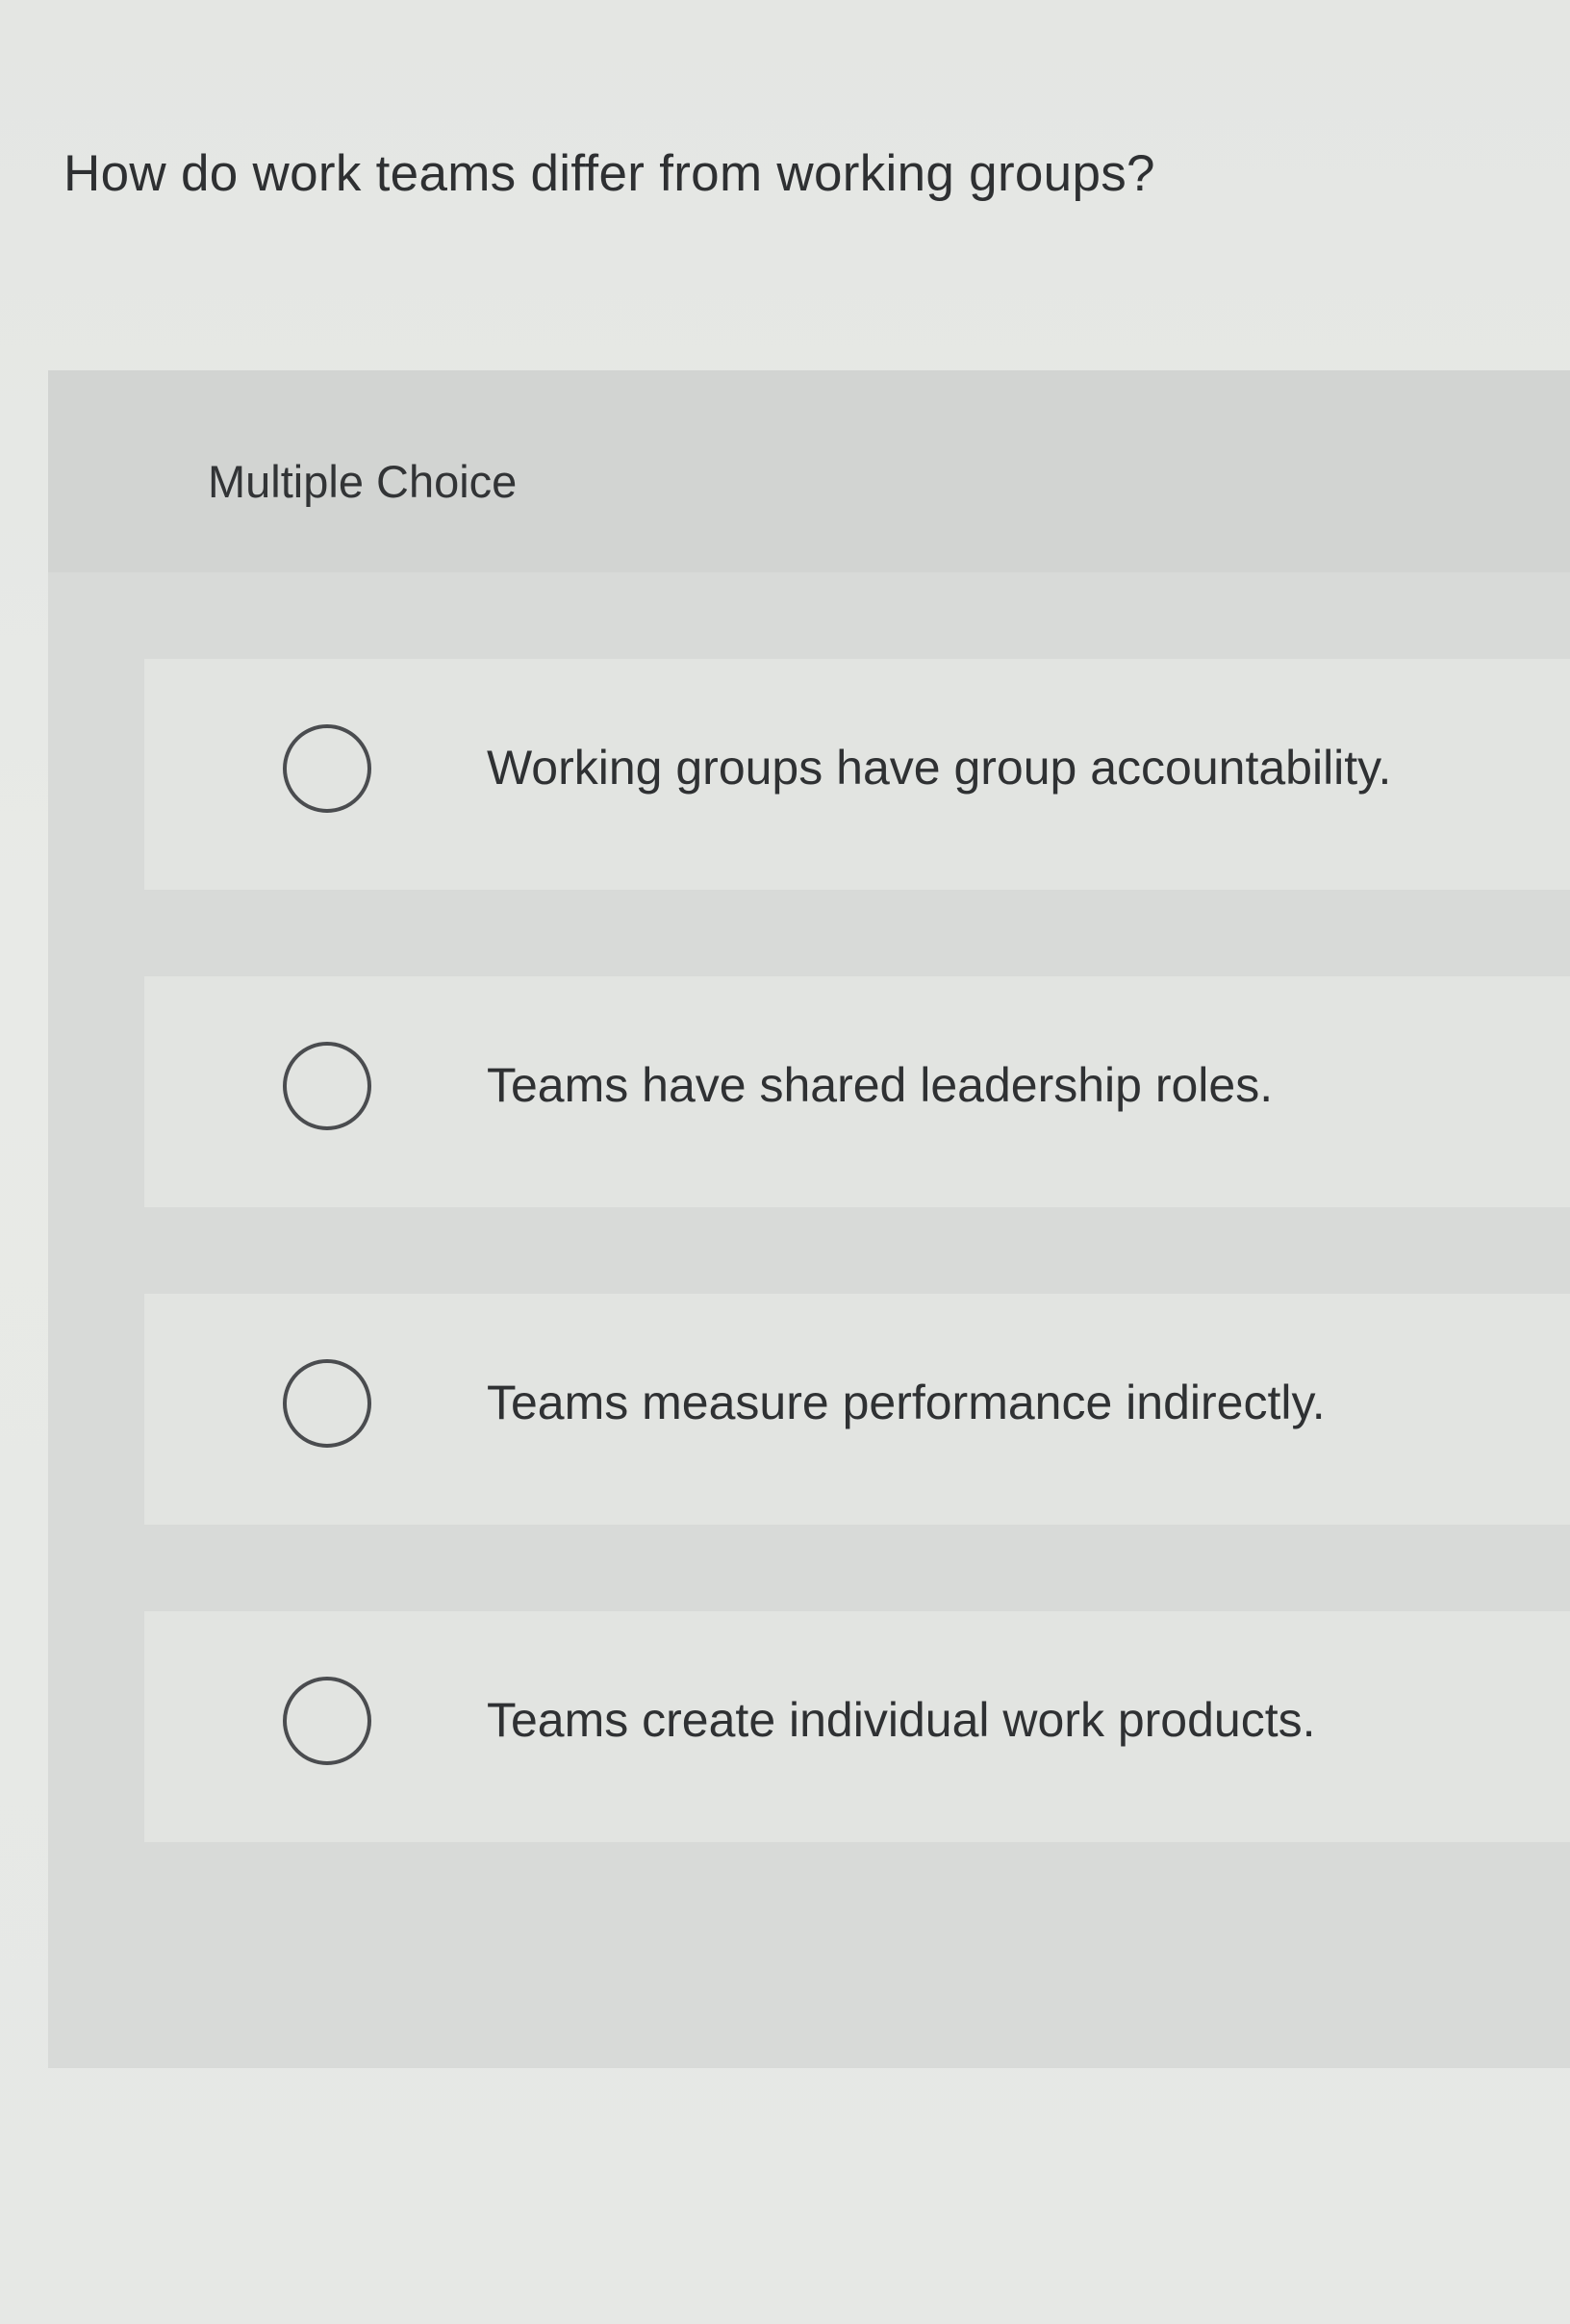 Image resolution: width=1570 pixels, height=2324 pixels. Describe the element at coordinates (906, 1402) in the screenshot. I see `answer-choice-label: Teams measure performance indirectly.` at that location.